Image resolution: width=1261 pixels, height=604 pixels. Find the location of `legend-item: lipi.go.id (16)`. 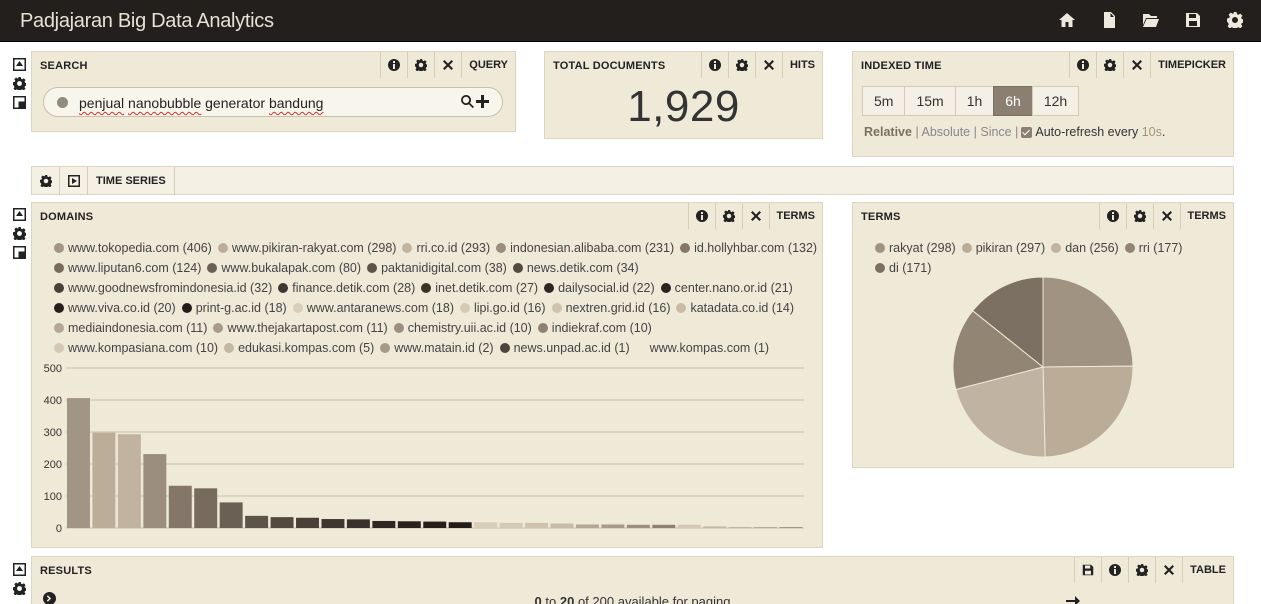

legend-item: lipi.go.id (16) is located at coordinates (502, 308).